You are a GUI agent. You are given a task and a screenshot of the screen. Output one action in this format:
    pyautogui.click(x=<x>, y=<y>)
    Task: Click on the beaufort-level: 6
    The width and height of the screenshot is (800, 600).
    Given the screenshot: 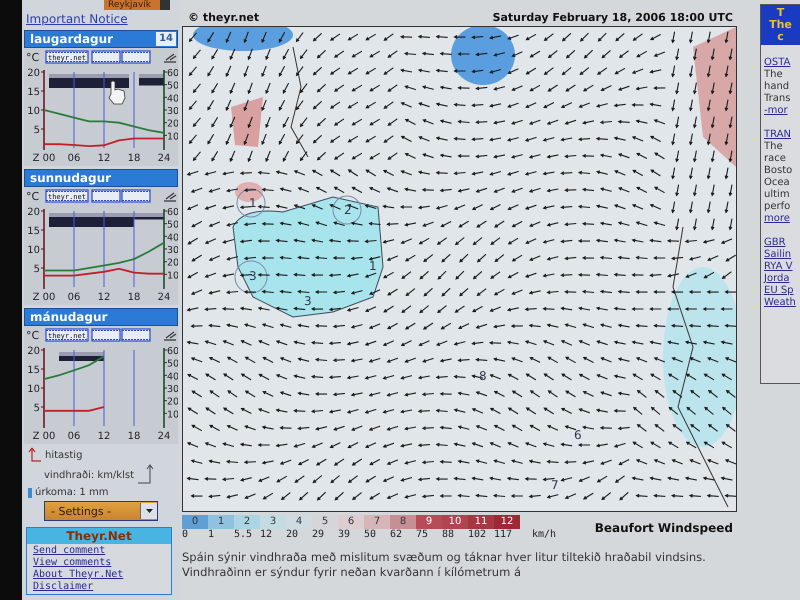 What is the action you would take?
    pyautogui.click(x=351, y=522)
    